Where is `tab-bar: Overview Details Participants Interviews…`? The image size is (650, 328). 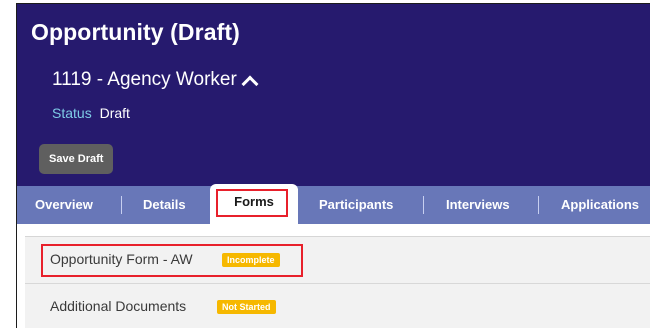
tab-bar: Overview Details Participants Interviews… is located at coordinates (333, 205).